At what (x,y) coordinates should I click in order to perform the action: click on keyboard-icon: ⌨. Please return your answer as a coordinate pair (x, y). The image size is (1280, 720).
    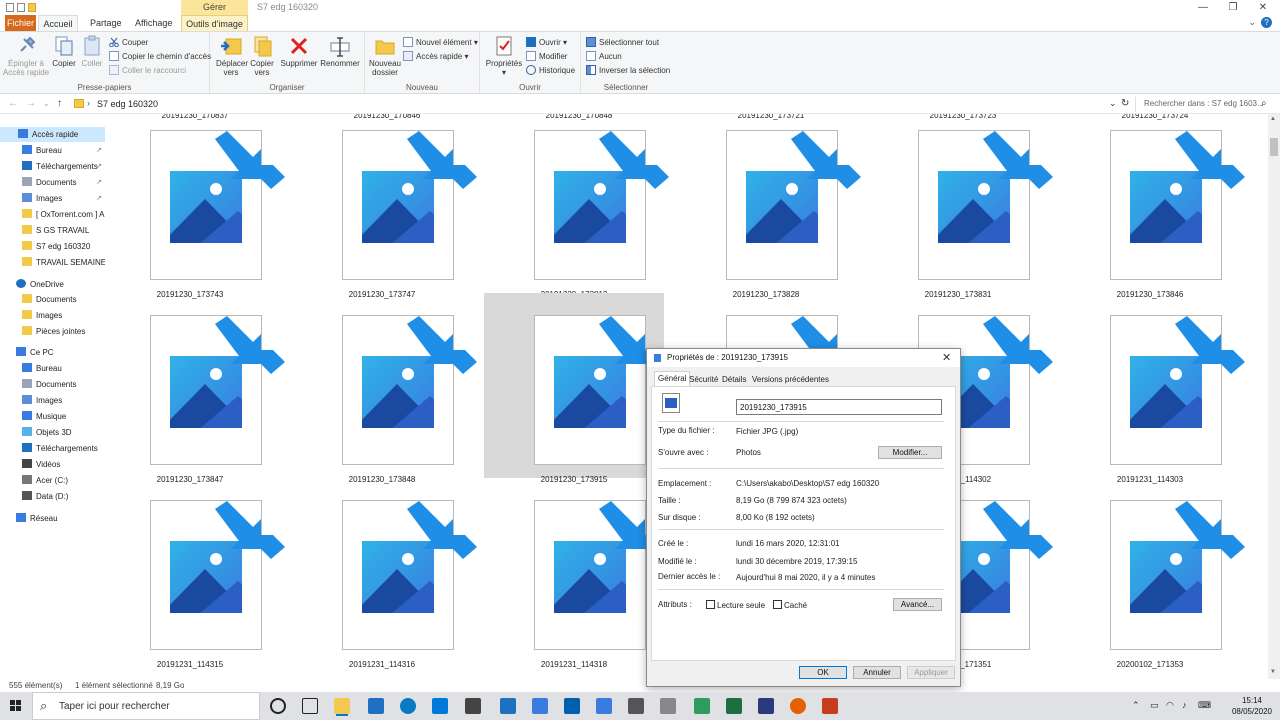
    Looking at the image, I should click on (1204, 705).